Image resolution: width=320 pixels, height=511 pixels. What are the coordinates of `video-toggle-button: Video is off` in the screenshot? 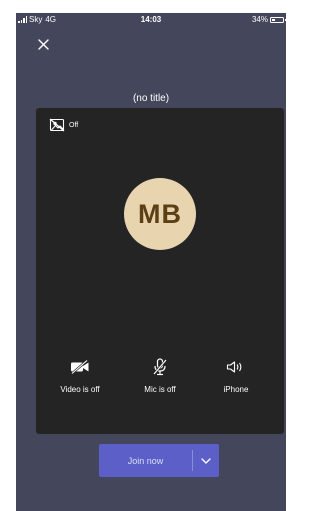 It's located at (80, 381).